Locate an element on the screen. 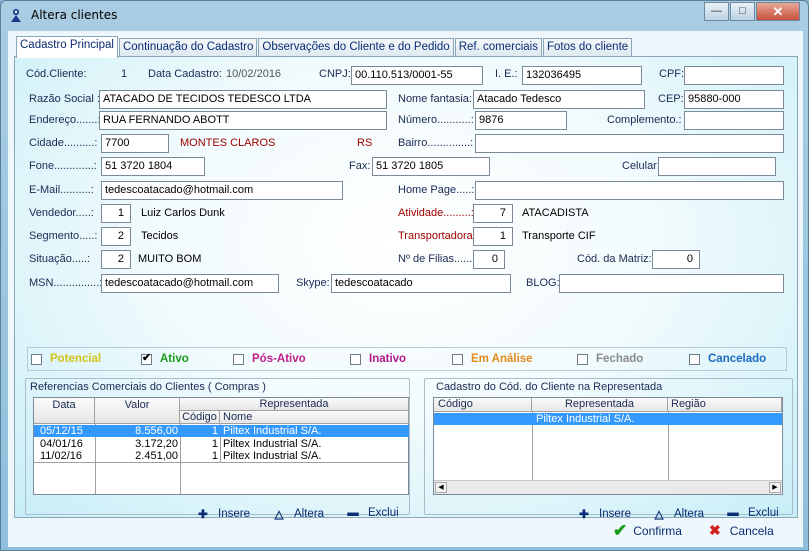 The width and height of the screenshot is (809, 551). rep-exclui-button: ▬ Exclui is located at coordinates (752, 513).